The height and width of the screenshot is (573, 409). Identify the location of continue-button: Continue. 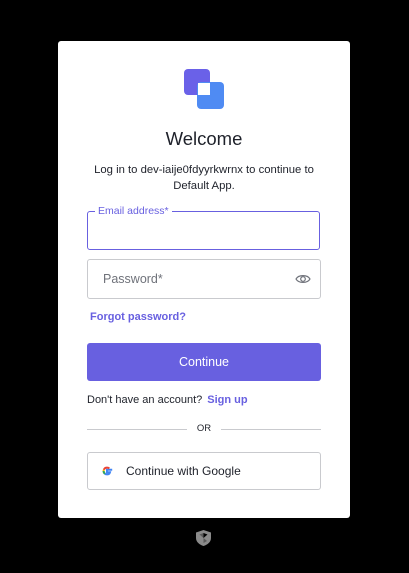
(204, 362).